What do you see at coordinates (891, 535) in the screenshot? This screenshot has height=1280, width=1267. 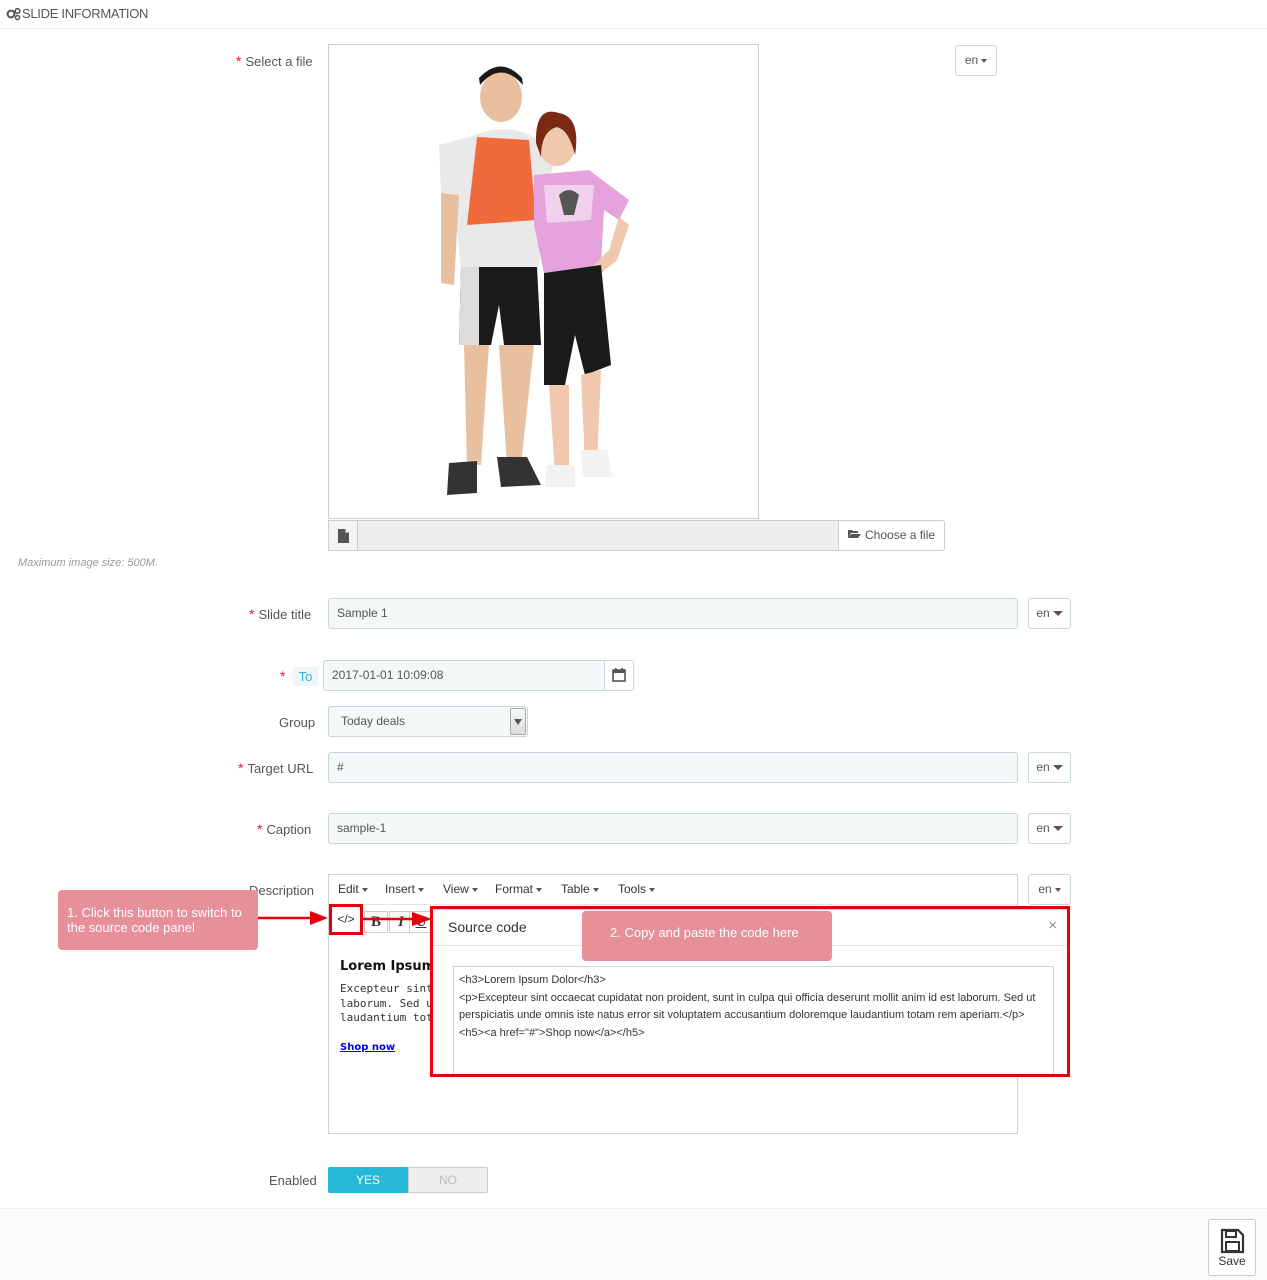 I see `choose-file-button: Choose a file` at bounding box center [891, 535].